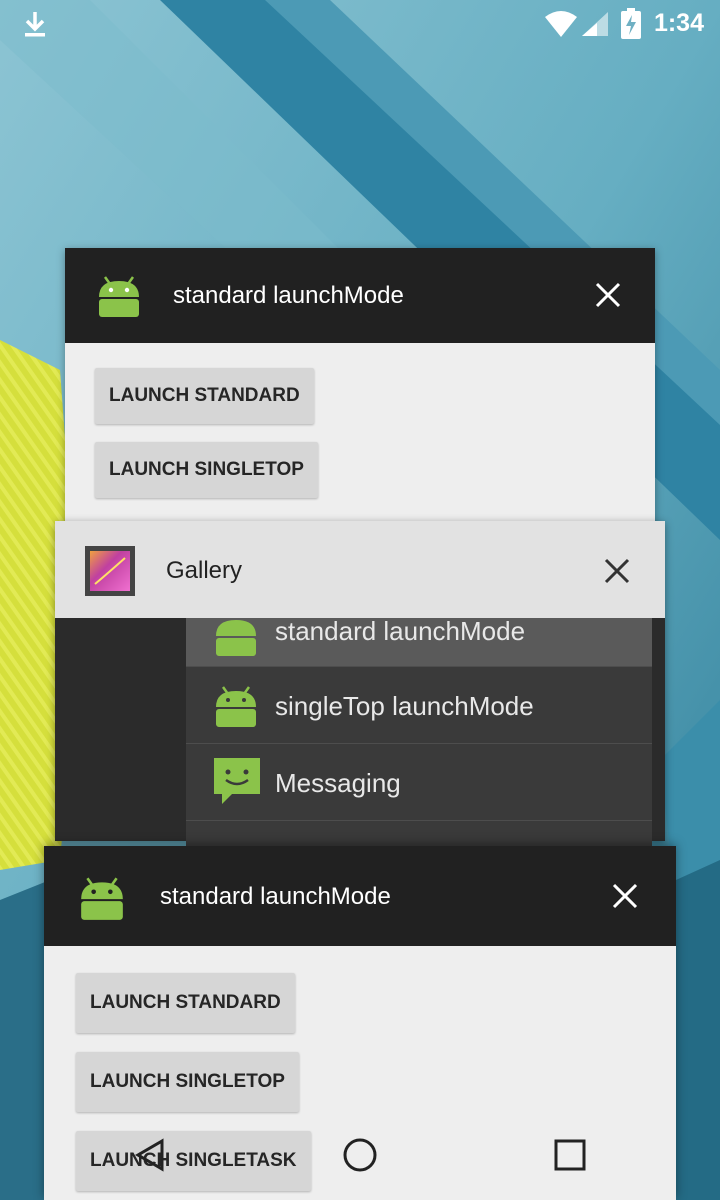  I want to click on status-bar: 1:34, so click(360, 24).